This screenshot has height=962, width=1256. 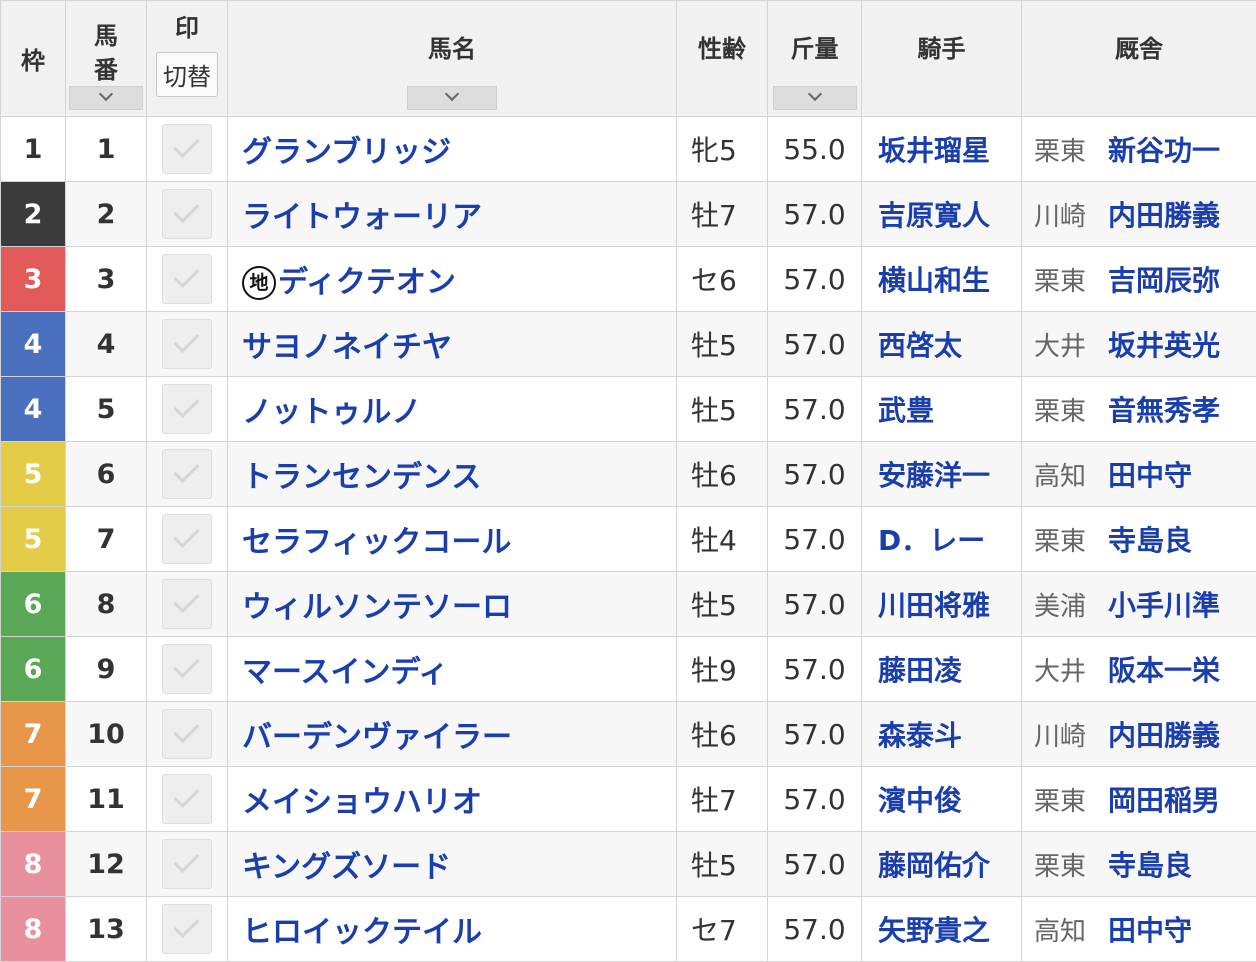 I want to click on horse-name-link: キングズソード, so click(x=346, y=867).